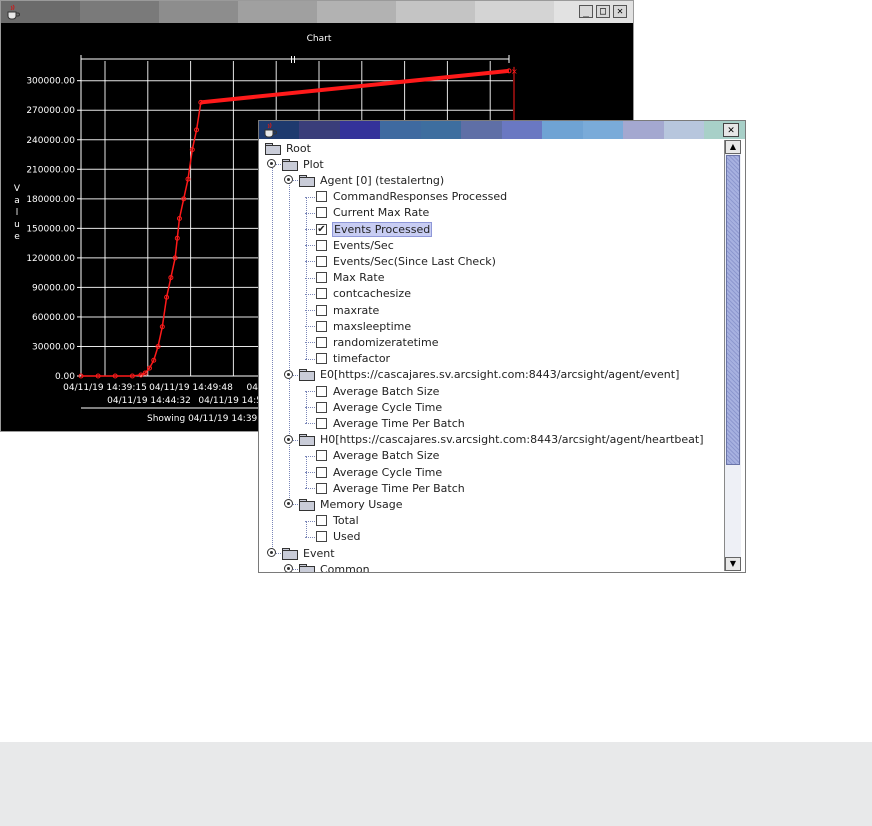 Image resolution: width=872 pixels, height=826 pixels. I want to click on y-tick-label: 60000.00, so click(53, 318).